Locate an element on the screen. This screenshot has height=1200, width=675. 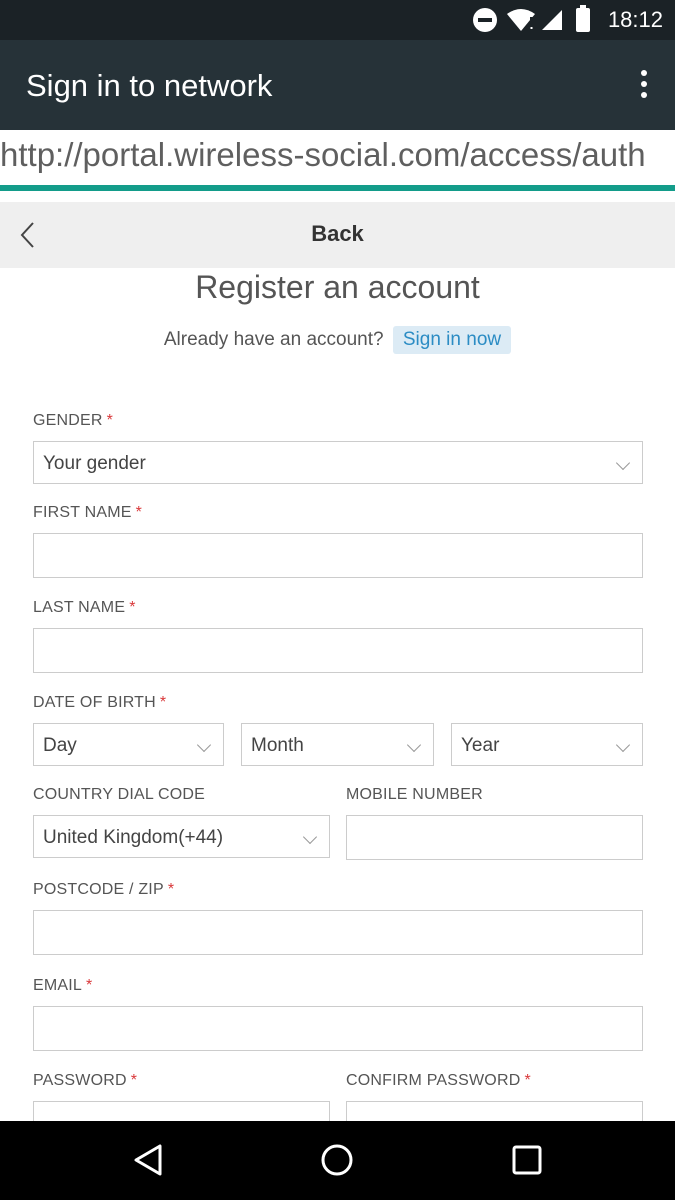
app-bar-title: Sign in to network is located at coordinates (149, 85).